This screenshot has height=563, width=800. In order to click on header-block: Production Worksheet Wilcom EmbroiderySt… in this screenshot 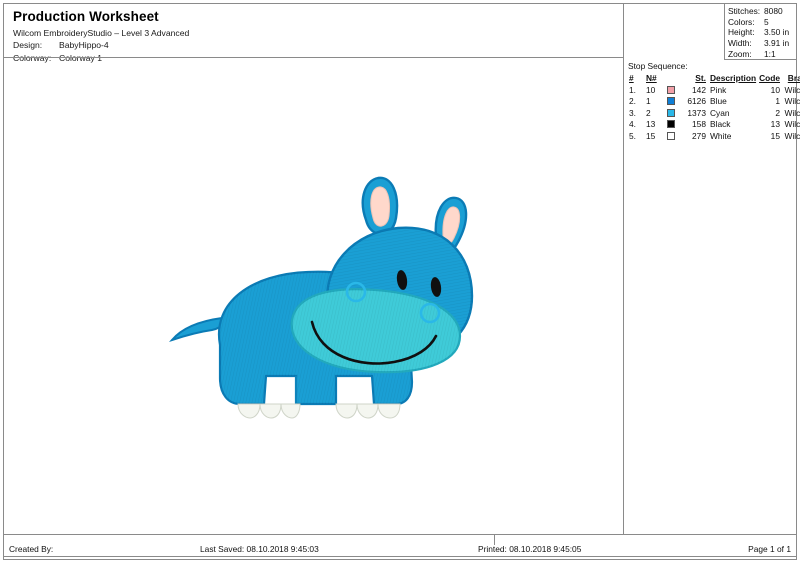, I will do `click(313, 33)`.